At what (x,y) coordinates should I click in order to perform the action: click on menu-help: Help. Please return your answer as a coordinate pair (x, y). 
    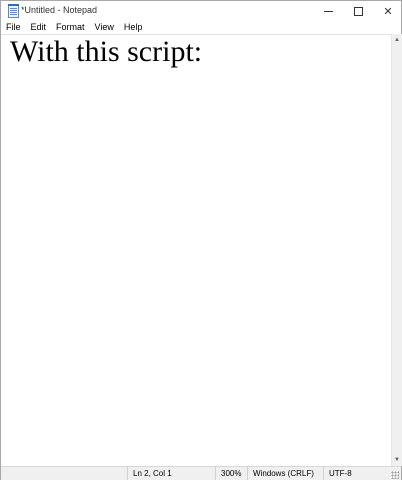
    Looking at the image, I should click on (133, 27).